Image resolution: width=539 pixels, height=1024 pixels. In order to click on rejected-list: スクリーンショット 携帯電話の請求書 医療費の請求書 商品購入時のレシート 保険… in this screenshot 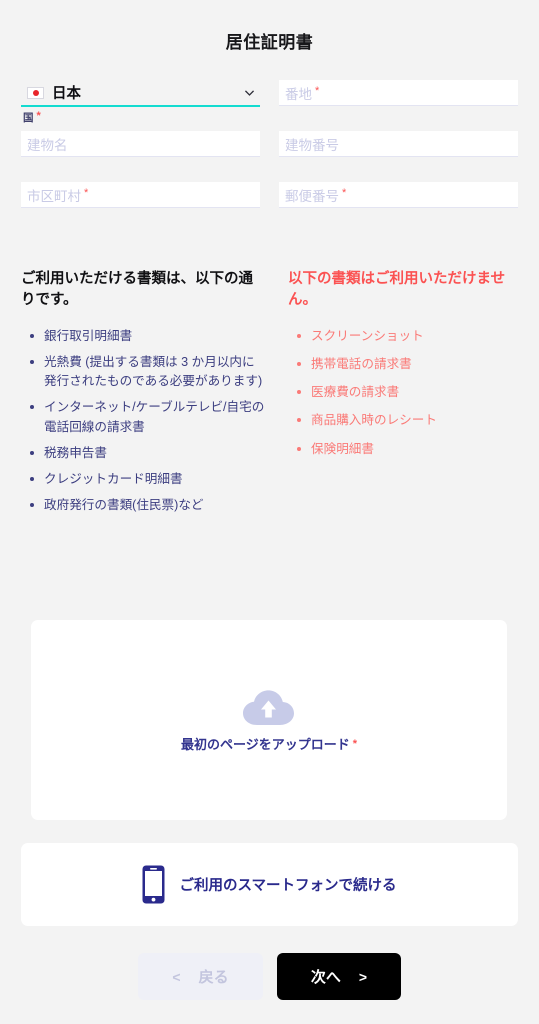, I will do `click(401, 393)`.